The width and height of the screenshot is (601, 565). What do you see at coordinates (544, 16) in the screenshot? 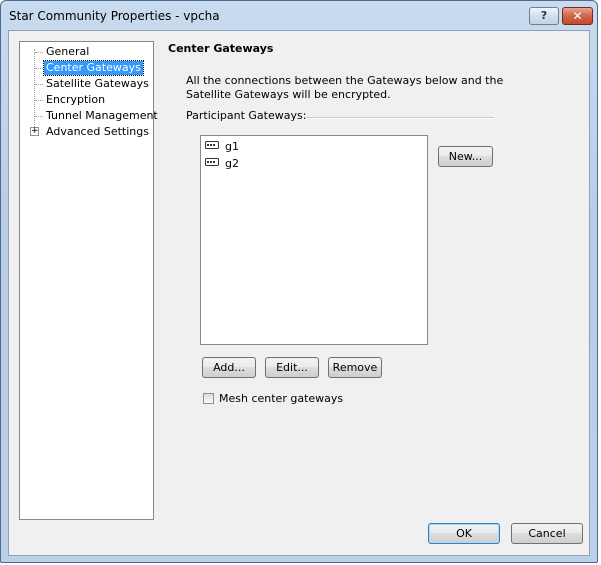
I see `help-button: ?` at bounding box center [544, 16].